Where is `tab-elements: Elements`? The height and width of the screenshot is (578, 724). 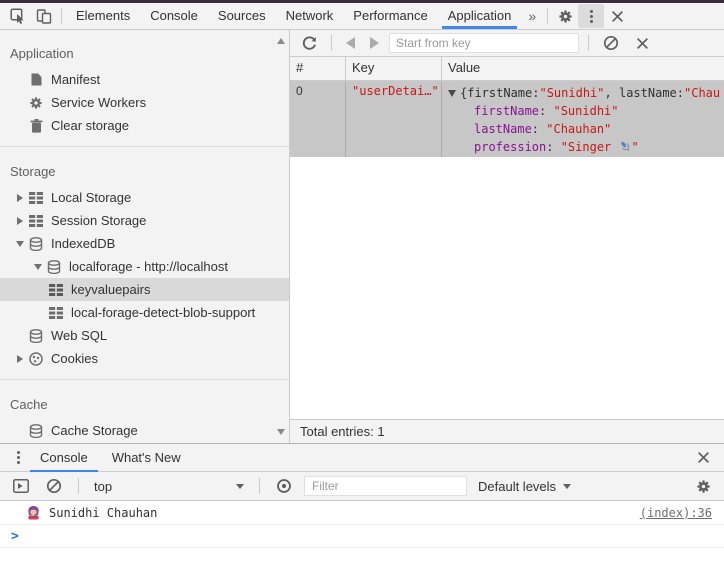
tab-elements: Elements is located at coordinates (103, 16).